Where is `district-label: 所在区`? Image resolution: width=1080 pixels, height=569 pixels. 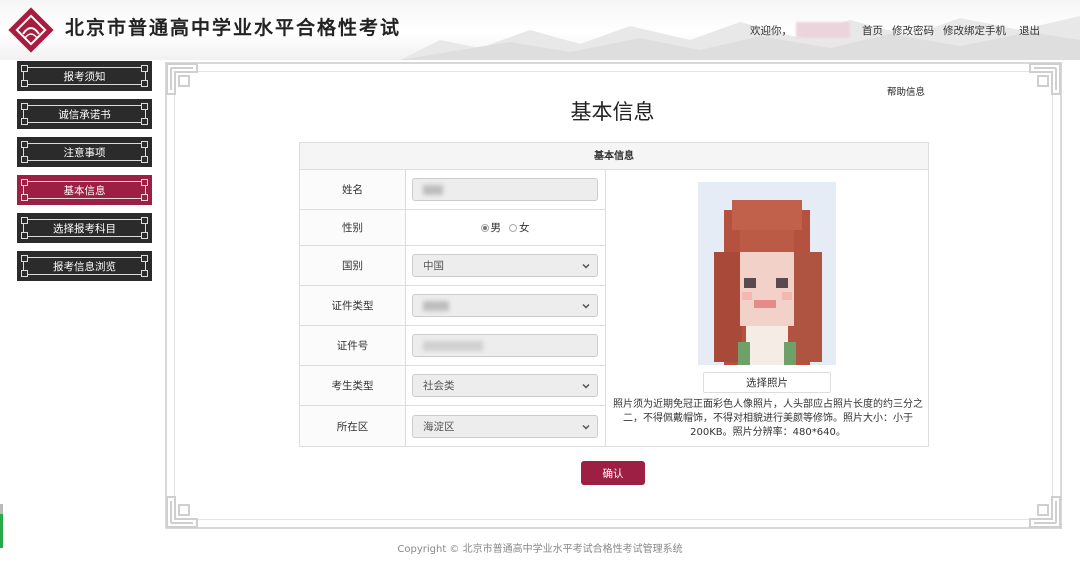 district-label: 所在区 is located at coordinates (353, 426).